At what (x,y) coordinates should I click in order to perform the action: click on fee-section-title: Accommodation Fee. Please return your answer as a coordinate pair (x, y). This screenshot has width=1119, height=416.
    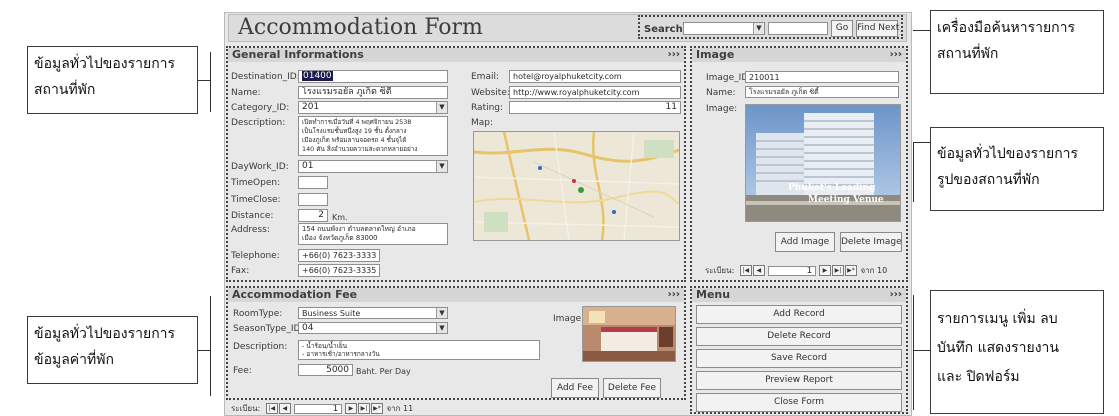
    Looking at the image, I should click on (295, 294).